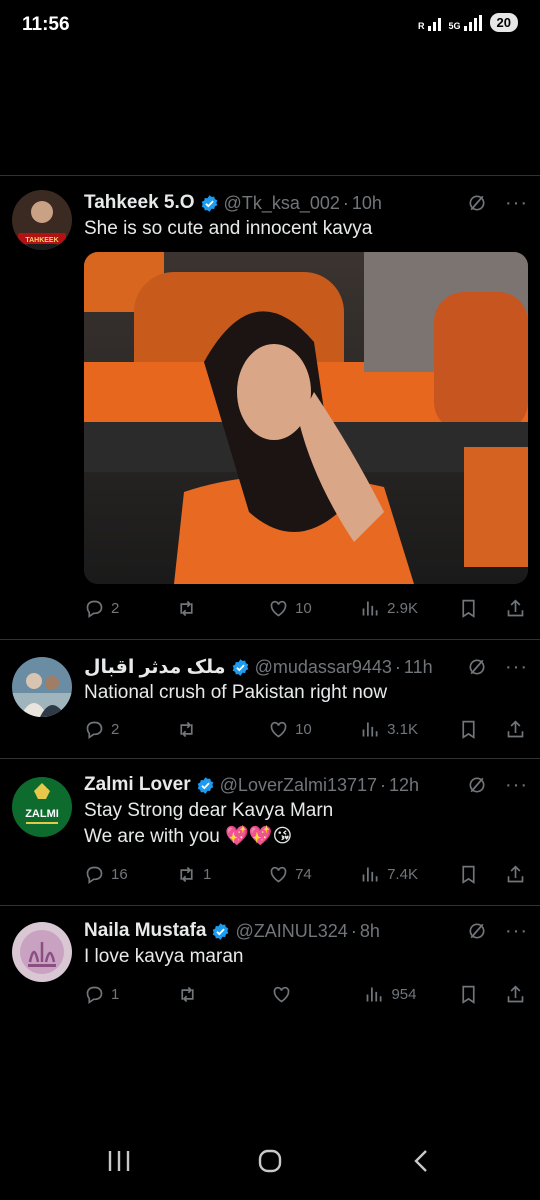  What do you see at coordinates (291, 931) in the screenshot?
I see `author-handle: @ZAINUL324` at bounding box center [291, 931].